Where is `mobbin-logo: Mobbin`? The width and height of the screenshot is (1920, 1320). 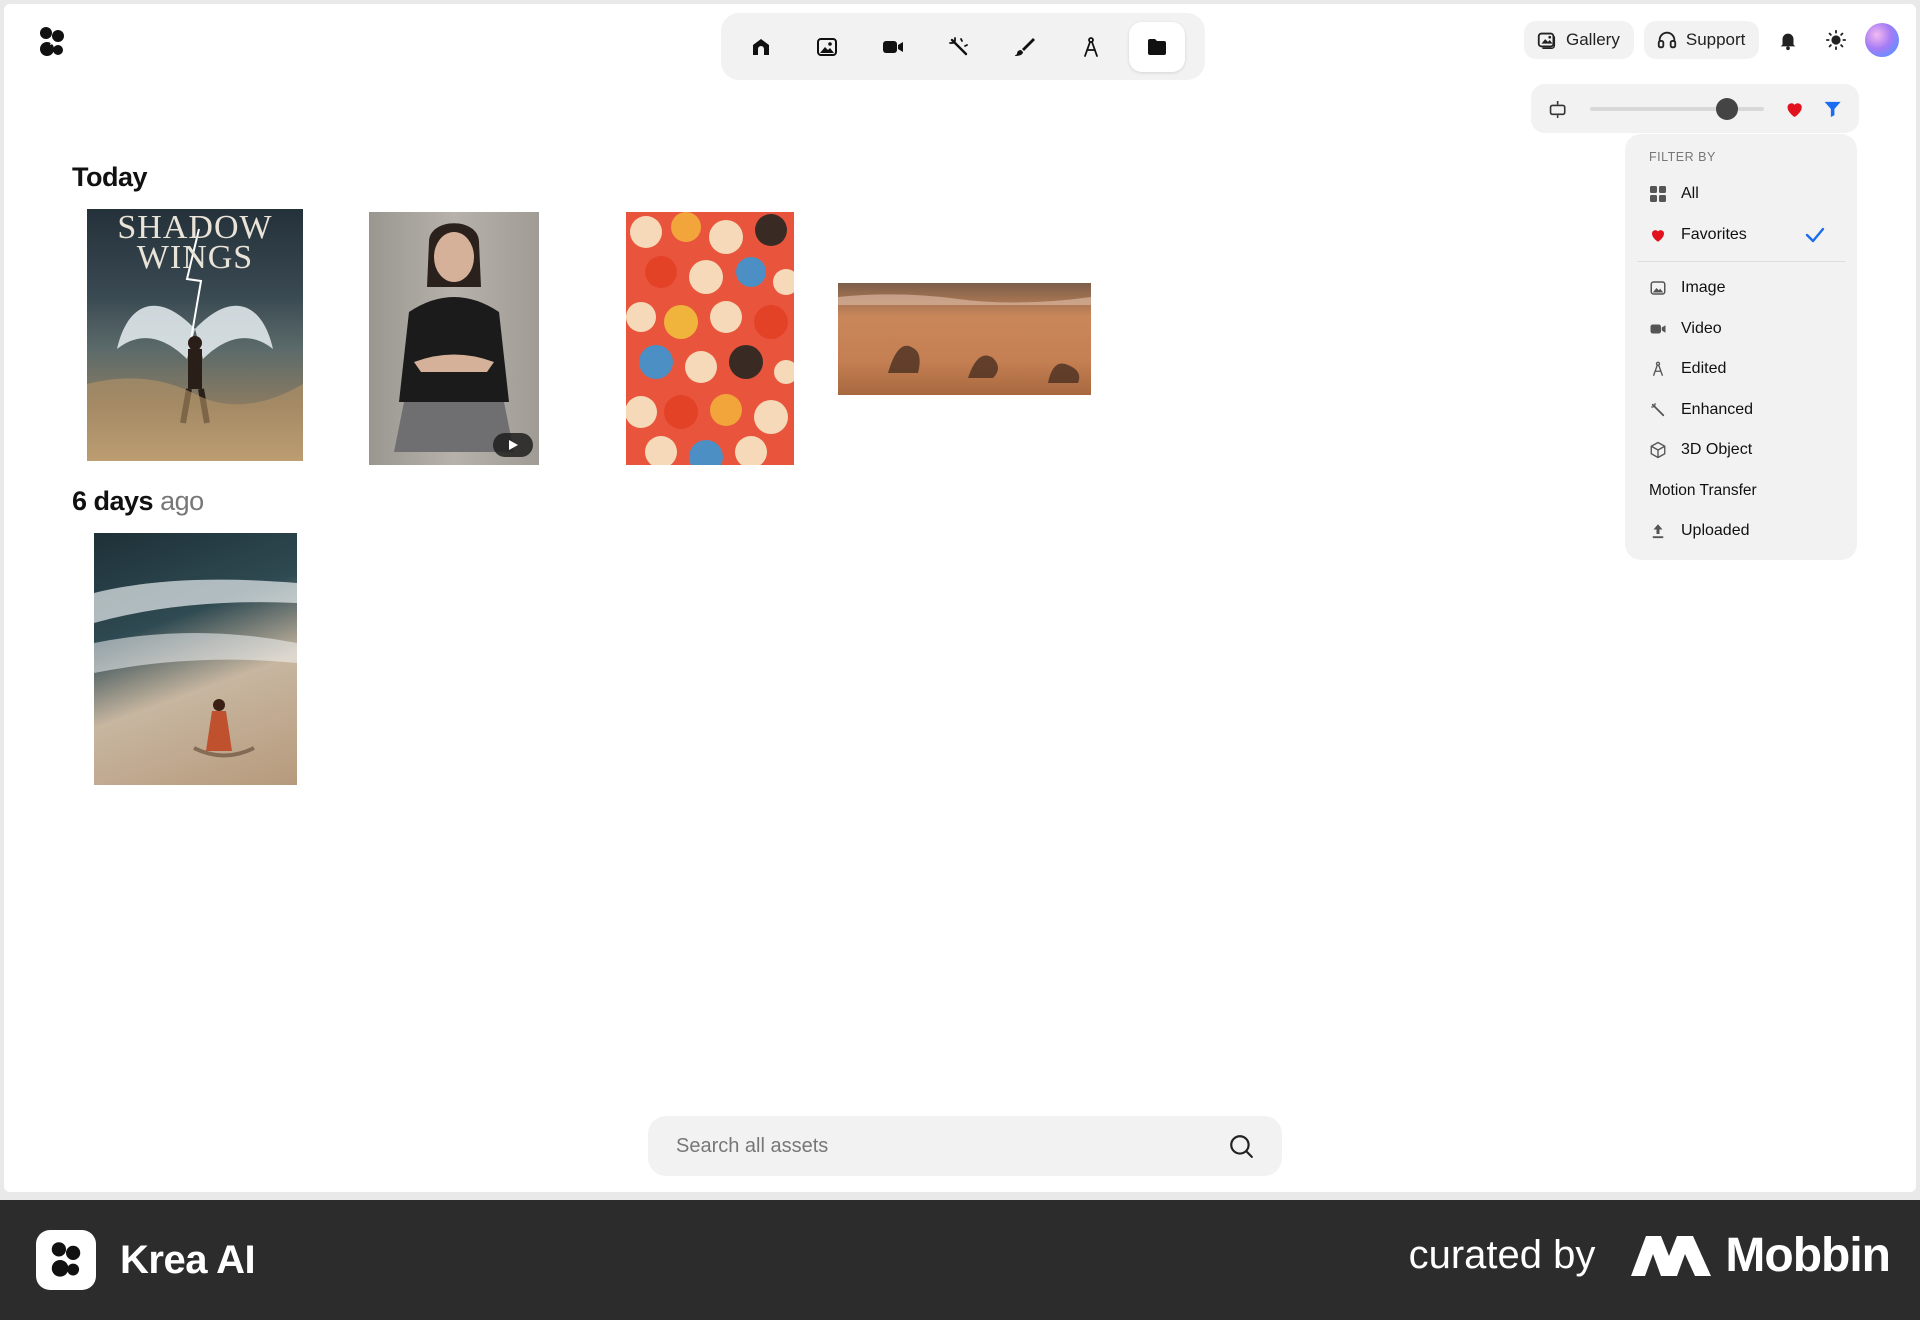 mobbin-logo: Mobbin is located at coordinates (1761, 1255).